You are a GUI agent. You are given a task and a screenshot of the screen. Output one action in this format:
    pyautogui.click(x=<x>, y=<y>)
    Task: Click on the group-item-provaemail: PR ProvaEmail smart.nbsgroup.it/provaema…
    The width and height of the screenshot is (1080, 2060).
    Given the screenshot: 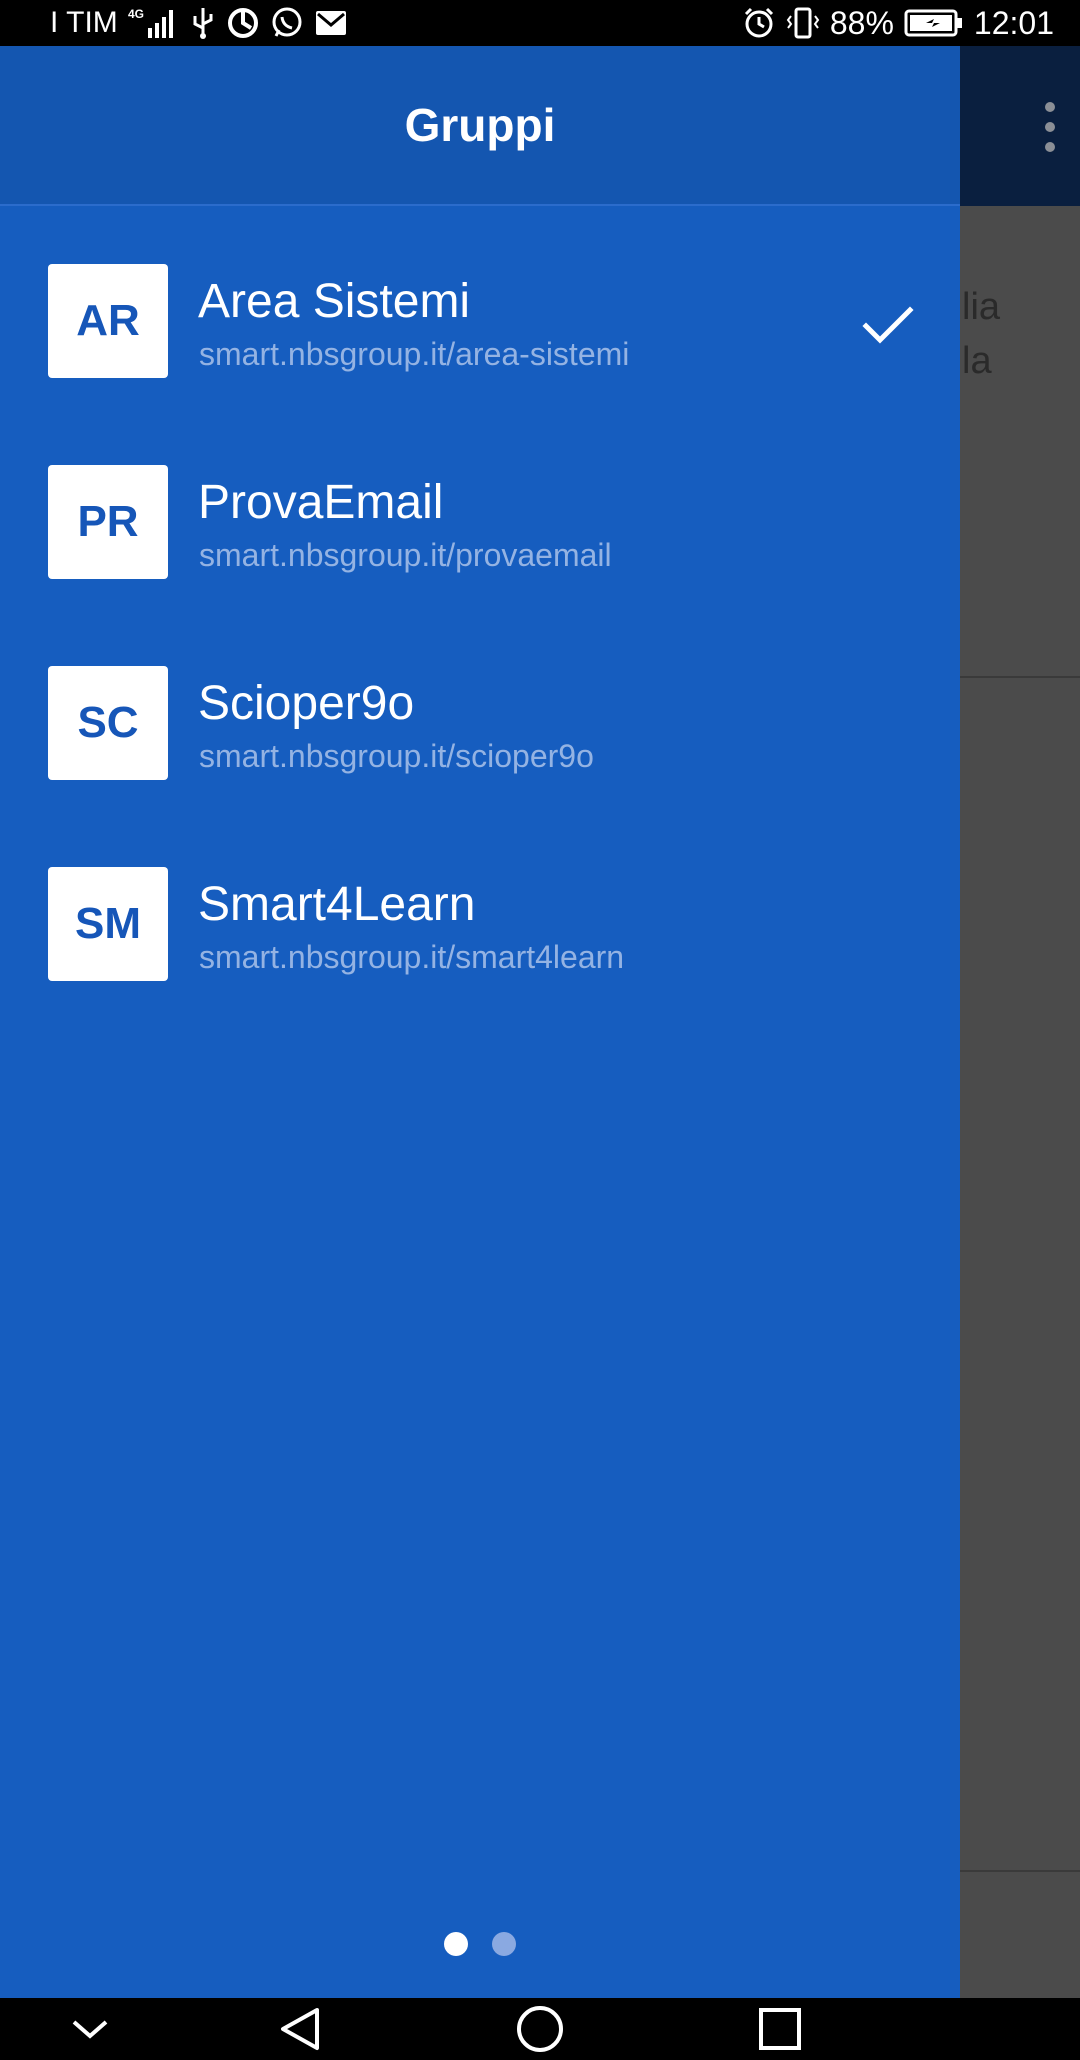 What is the action you would take?
    pyautogui.click(x=480, y=507)
    